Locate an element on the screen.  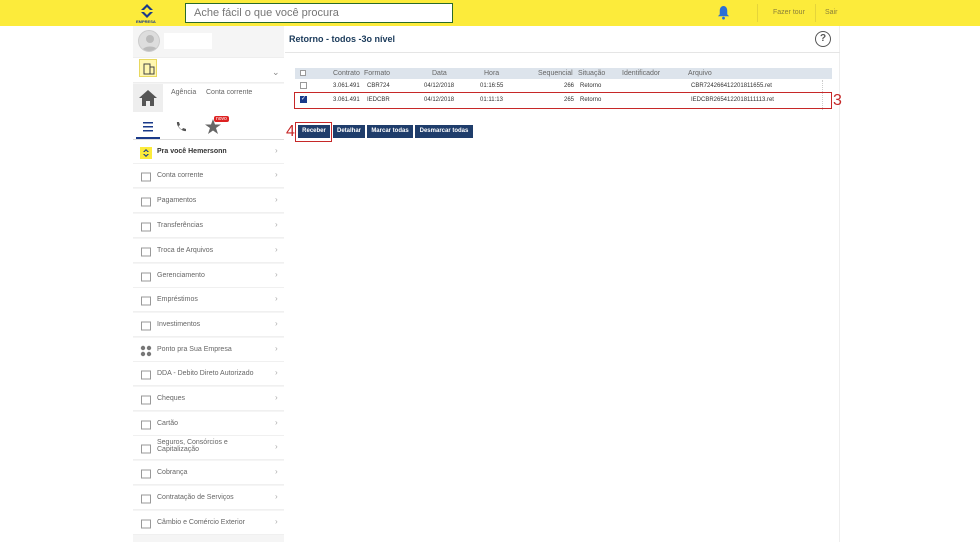
cell-sequencial: 266 is located at coordinates (569, 86).